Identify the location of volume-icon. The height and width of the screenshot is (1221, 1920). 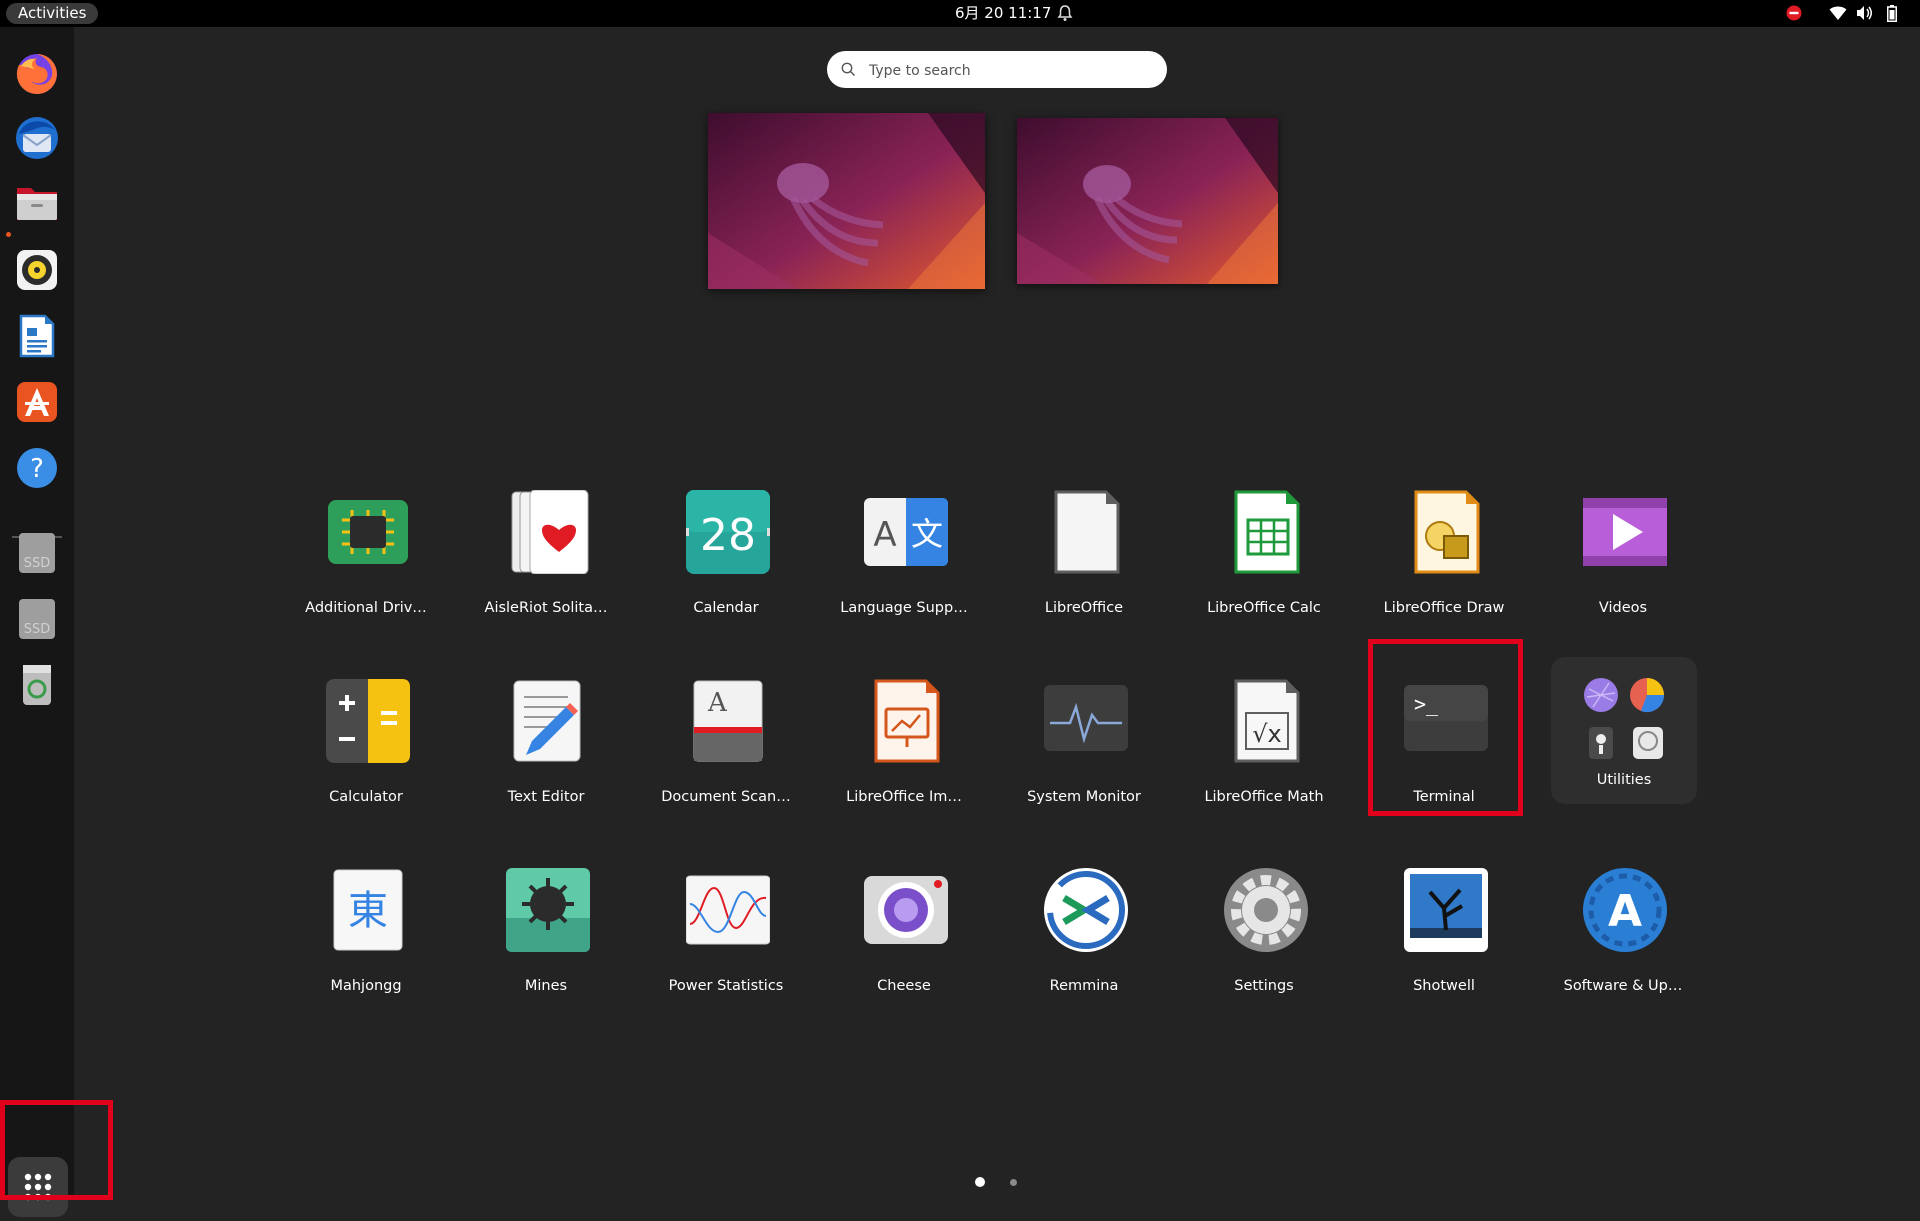
(1865, 13).